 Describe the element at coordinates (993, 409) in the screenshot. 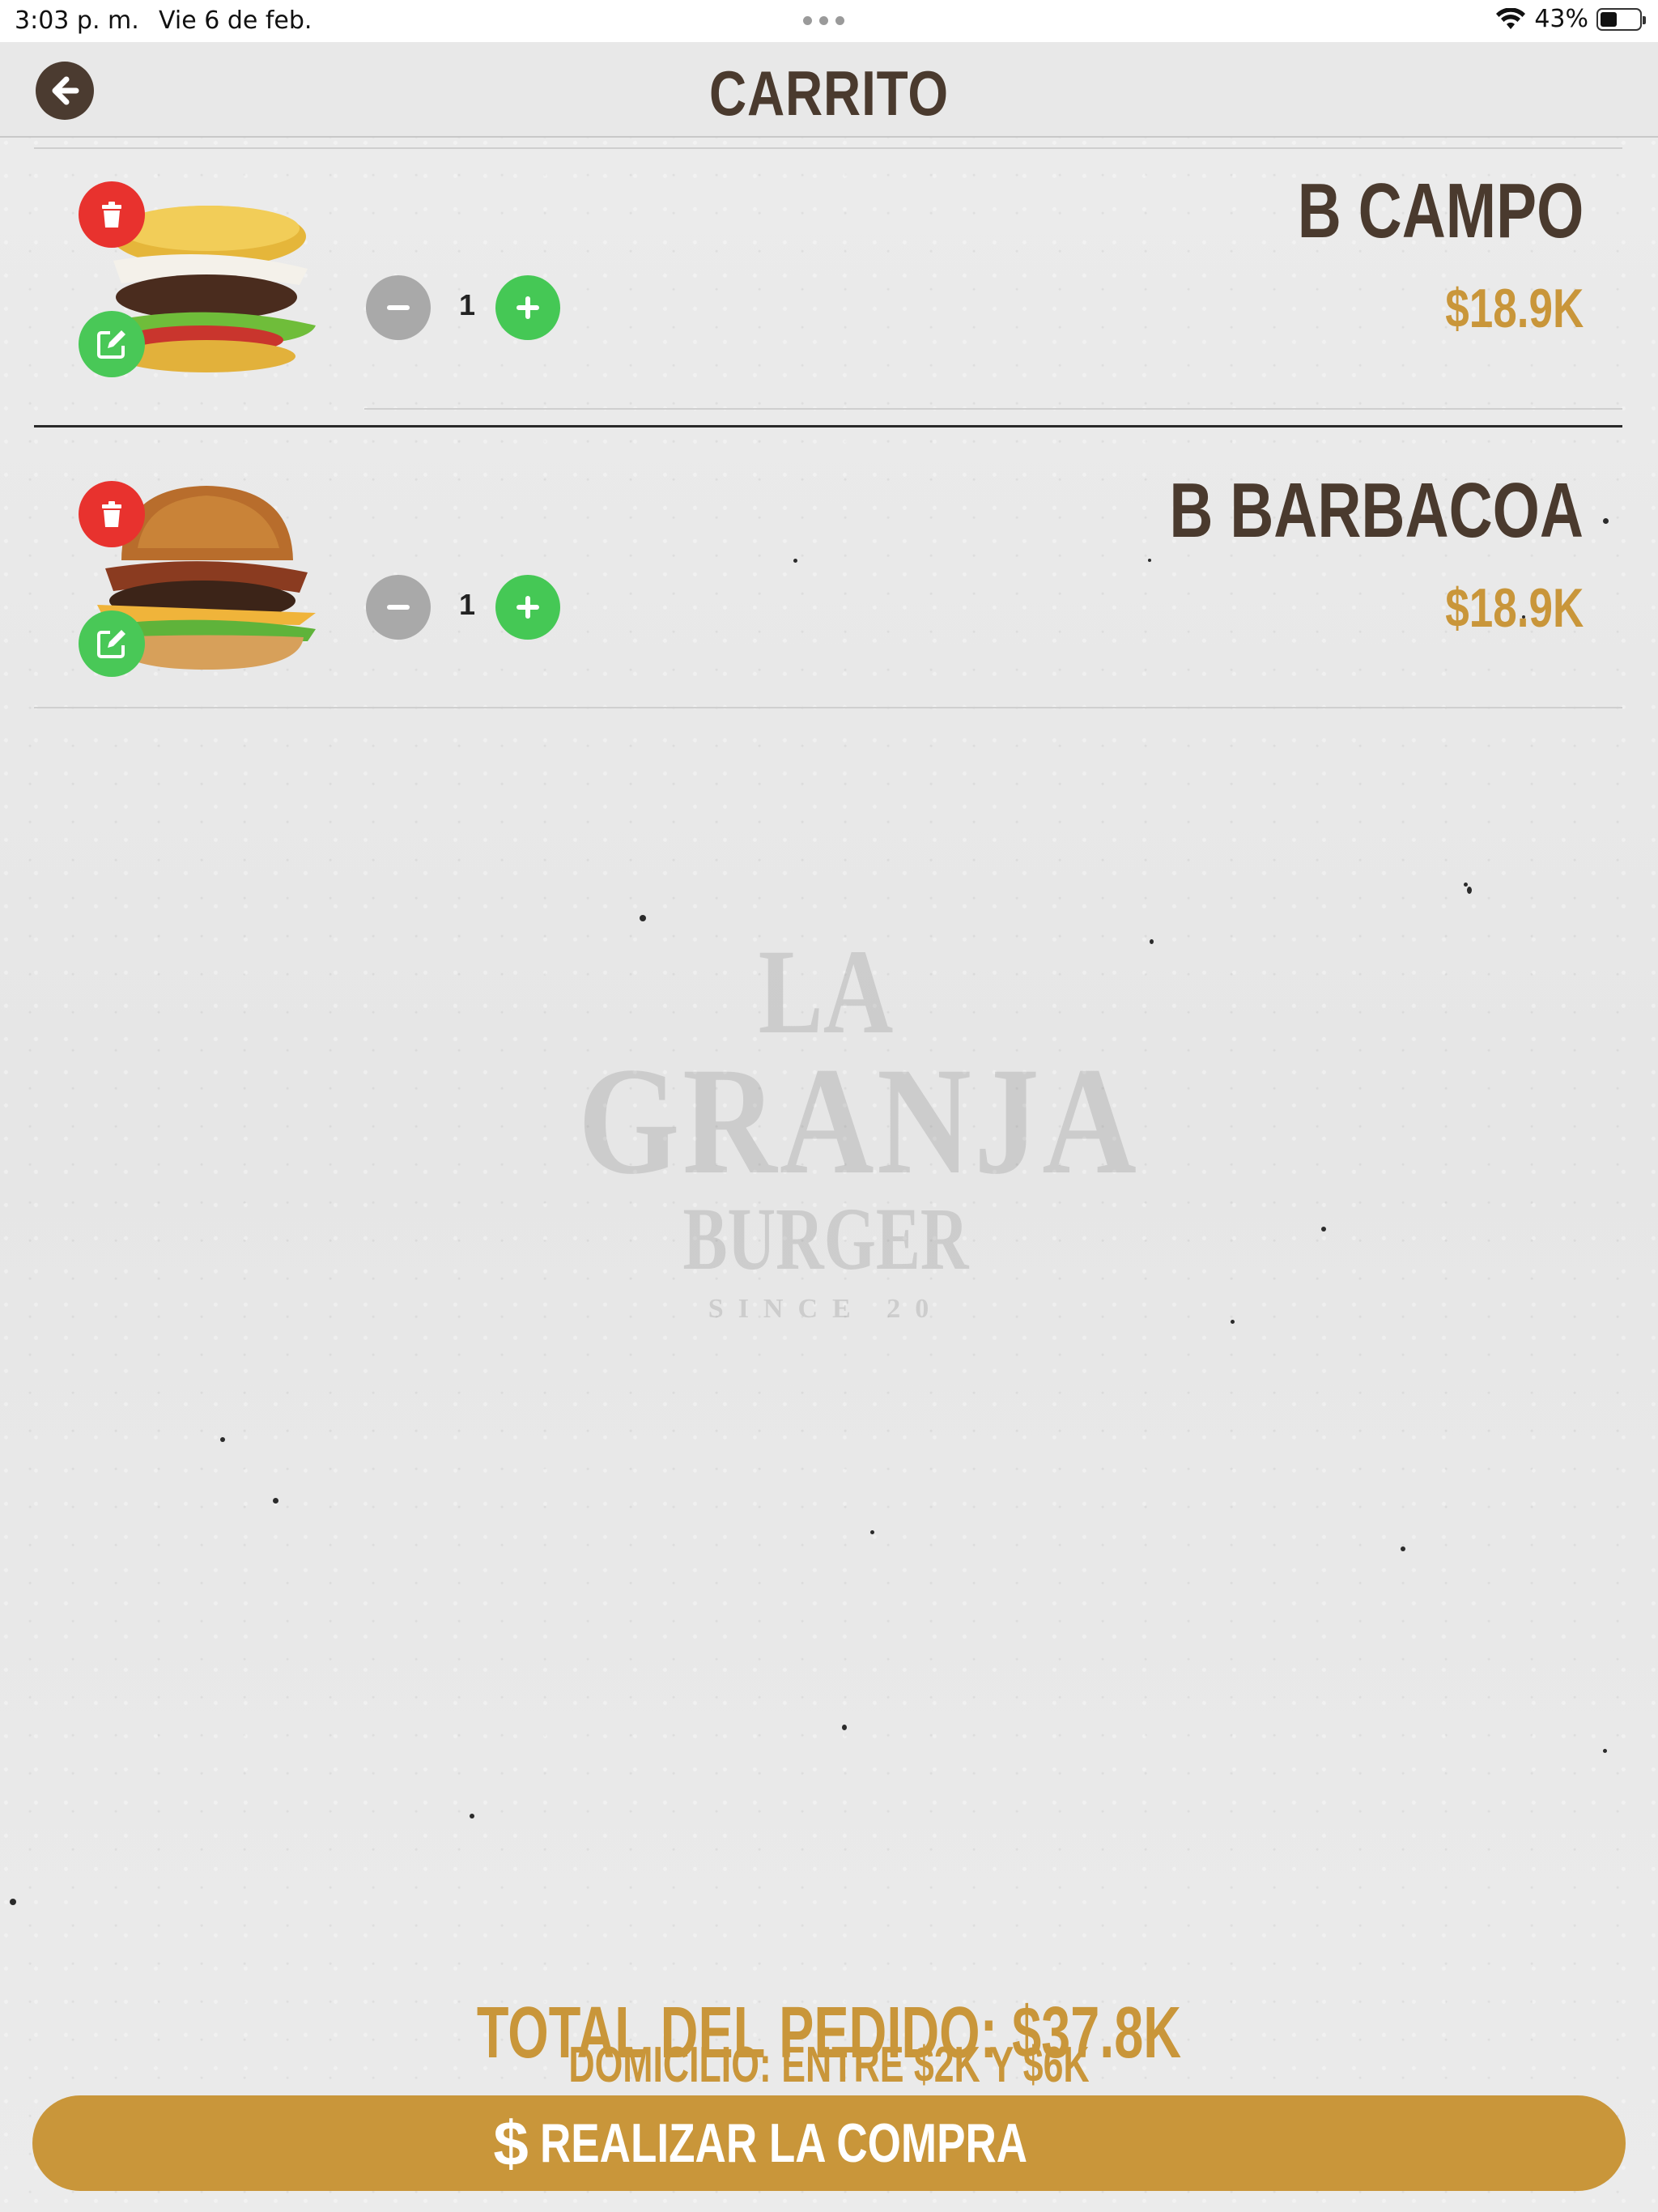

I see `item-bottom-border` at that location.